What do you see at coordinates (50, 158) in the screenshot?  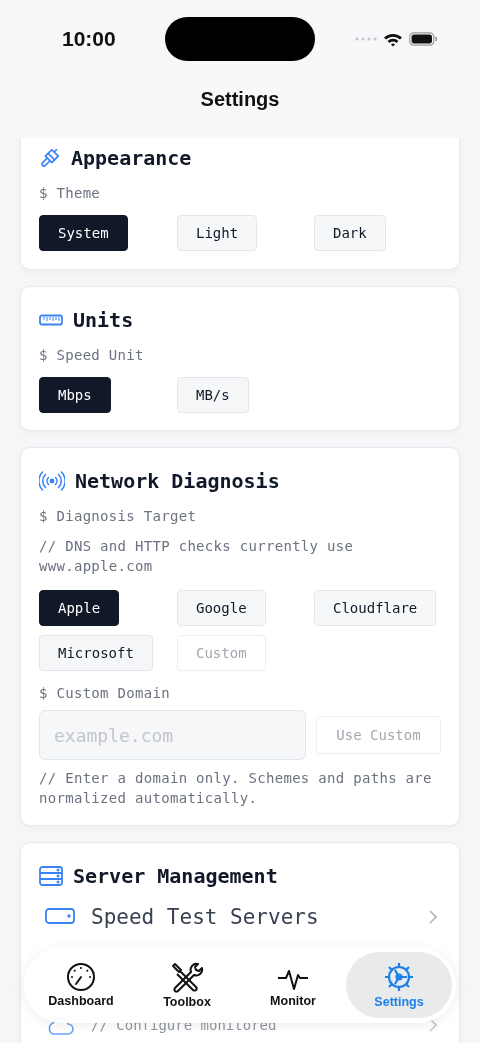 I see `paintbrush-icon` at bounding box center [50, 158].